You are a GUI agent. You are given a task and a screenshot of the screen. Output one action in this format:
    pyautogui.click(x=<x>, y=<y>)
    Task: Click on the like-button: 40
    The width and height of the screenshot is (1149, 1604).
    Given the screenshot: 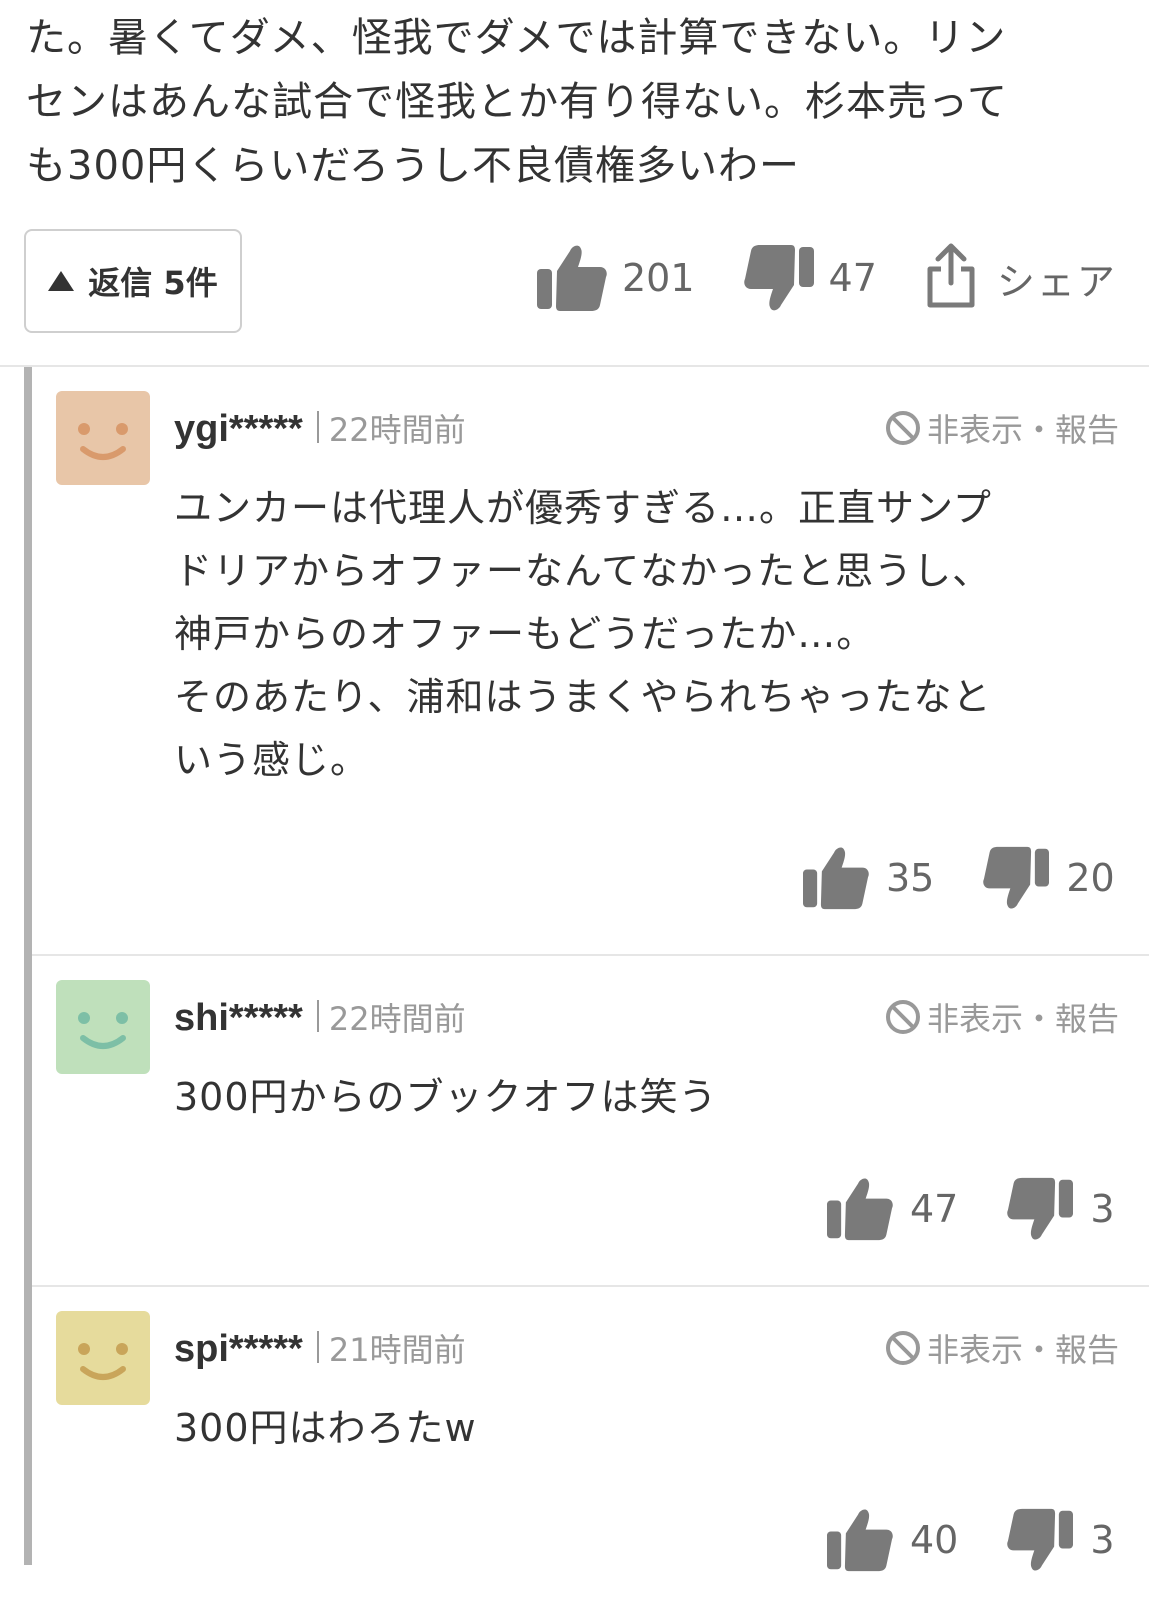 What is the action you would take?
    pyautogui.click(x=891, y=1540)
    